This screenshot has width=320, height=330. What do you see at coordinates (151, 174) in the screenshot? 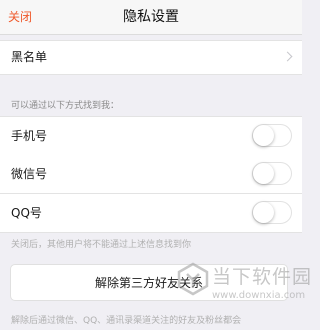
I see `wechat-id-row: 微信号` at bounding box center [151, 174].